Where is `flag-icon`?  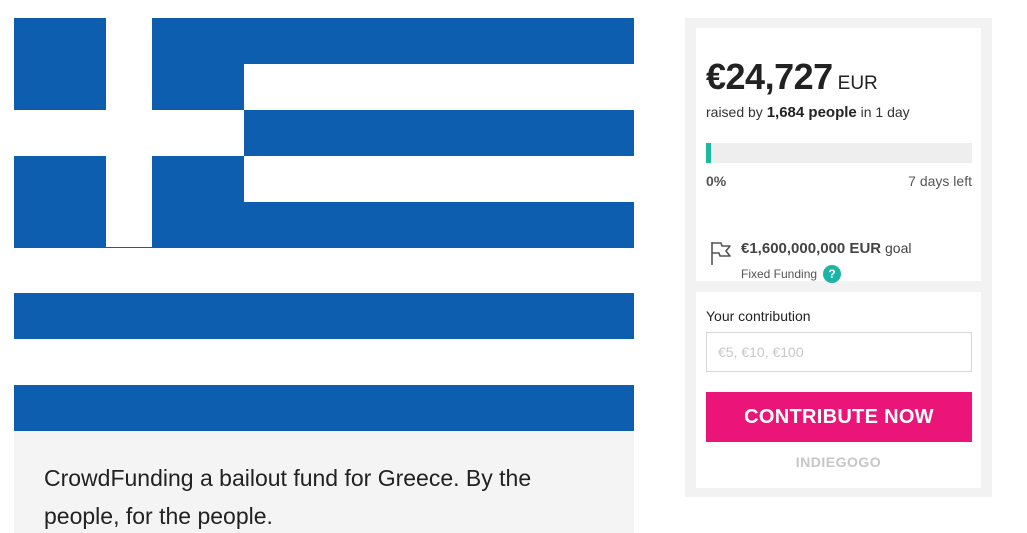
flag-icon is located at coordinates (721, 253).